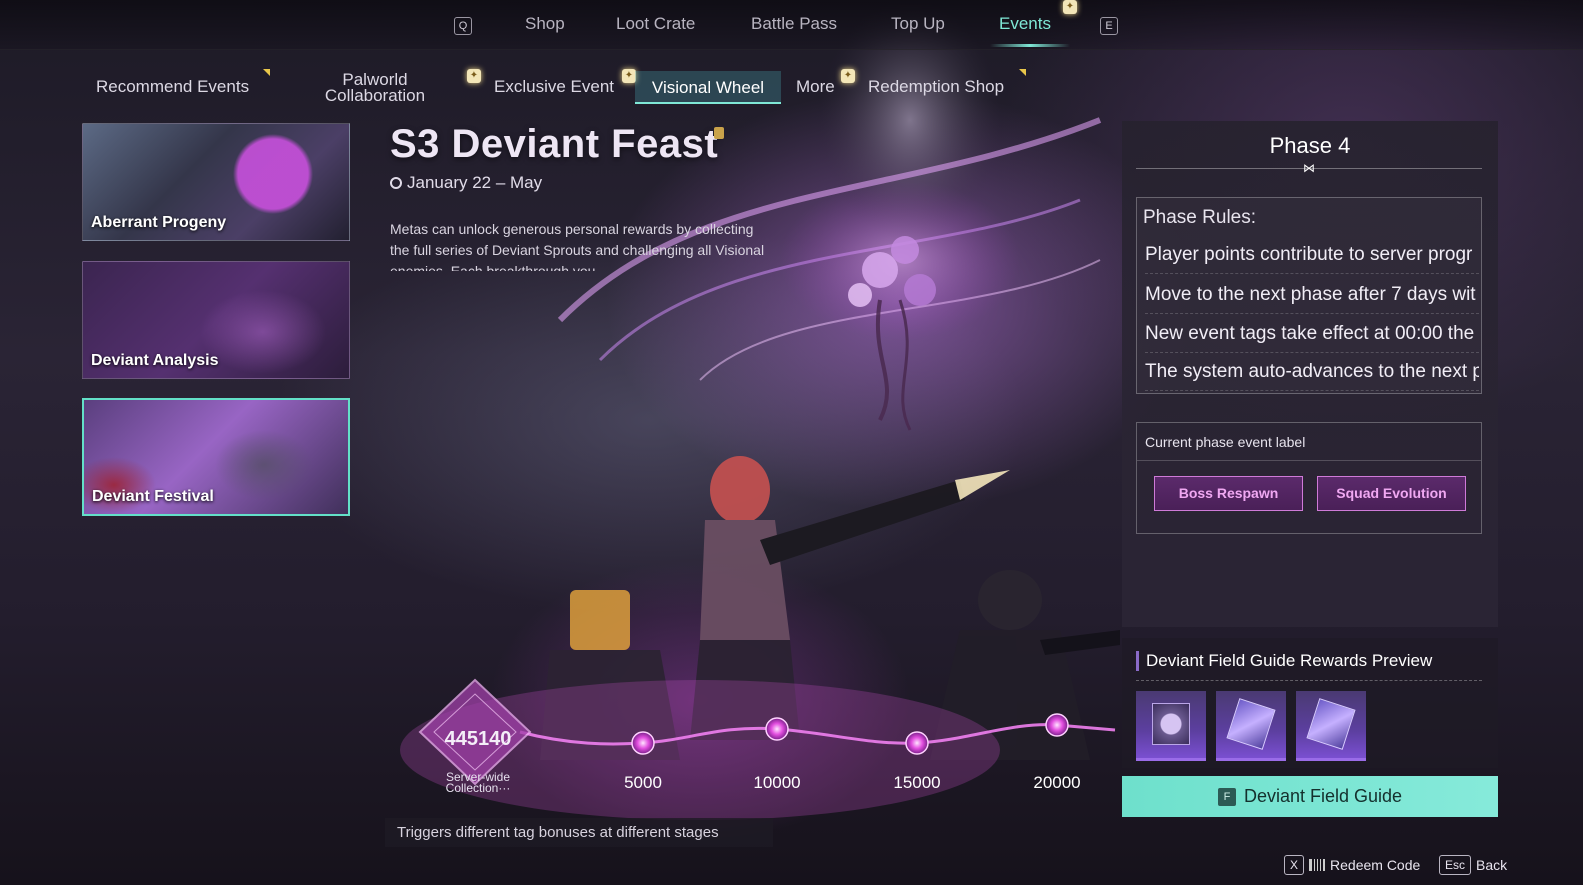 This screenshot has width=1583, height=885. Describe the element at coordinates (475, 182) in the screenshot. I see `event-date-text: January 22 – May` at that location.